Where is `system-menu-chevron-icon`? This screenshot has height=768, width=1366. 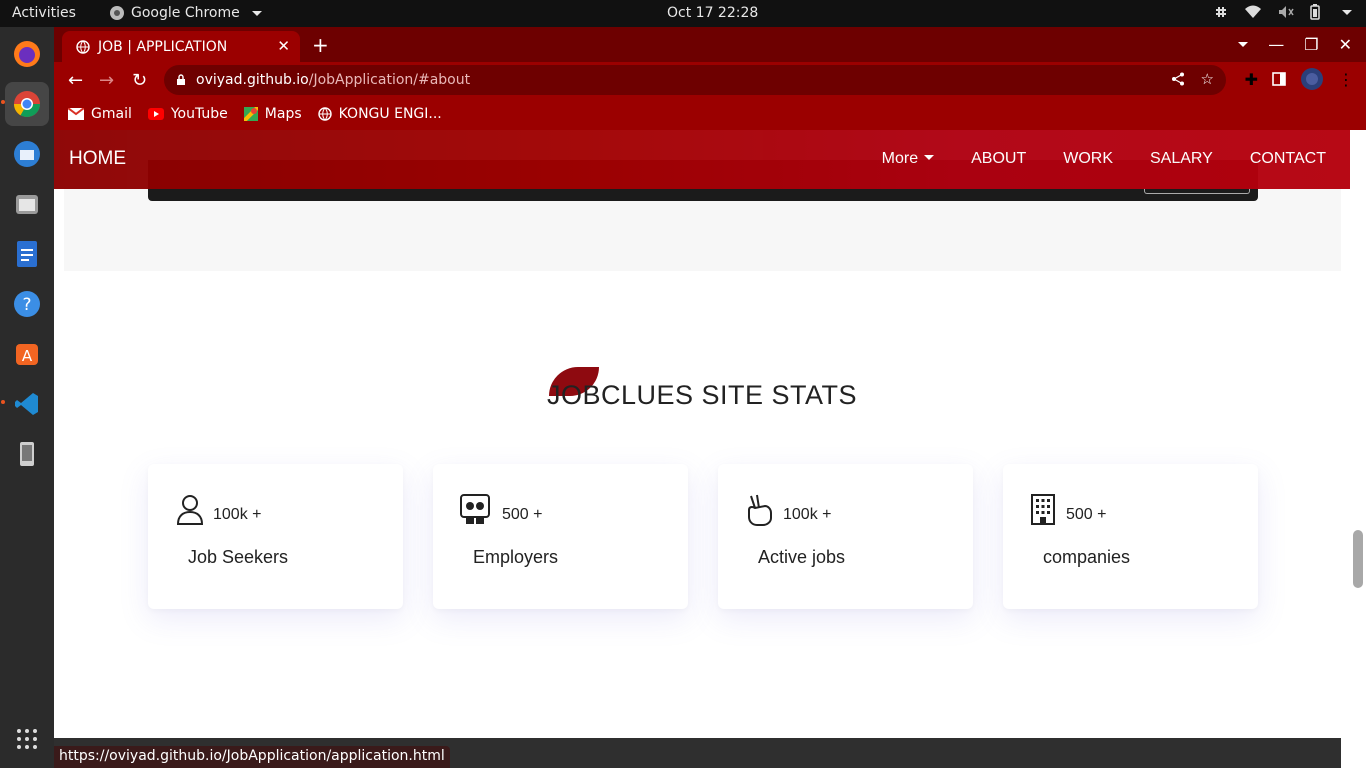
system-menu-chevron-icon is located at coordinates (1347, 12).